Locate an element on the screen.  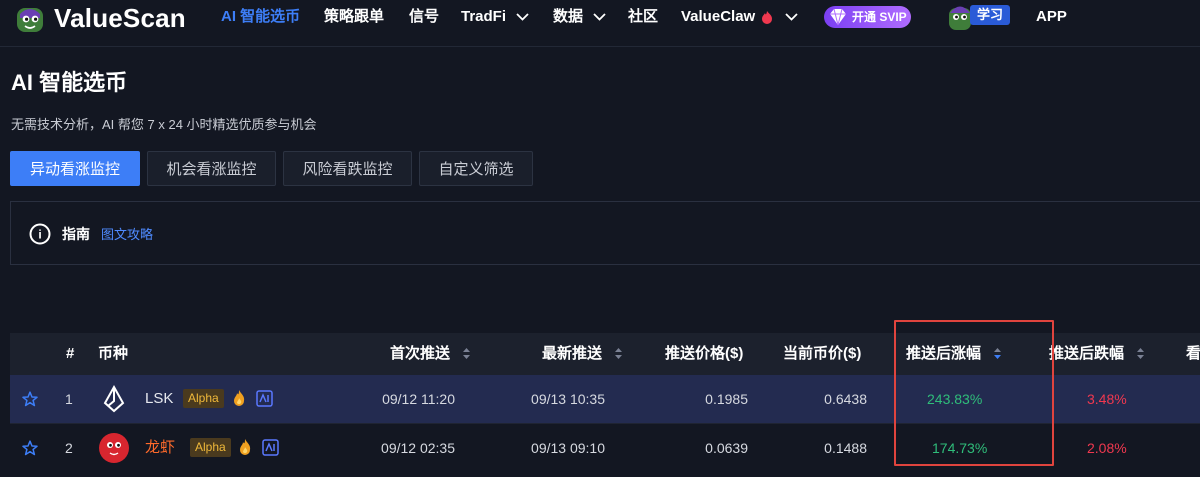
page-subtitle: 无需技术分析，AI 帮您 7 x 24 小时精选优质参与机会 is located at coordinates (164, 124).